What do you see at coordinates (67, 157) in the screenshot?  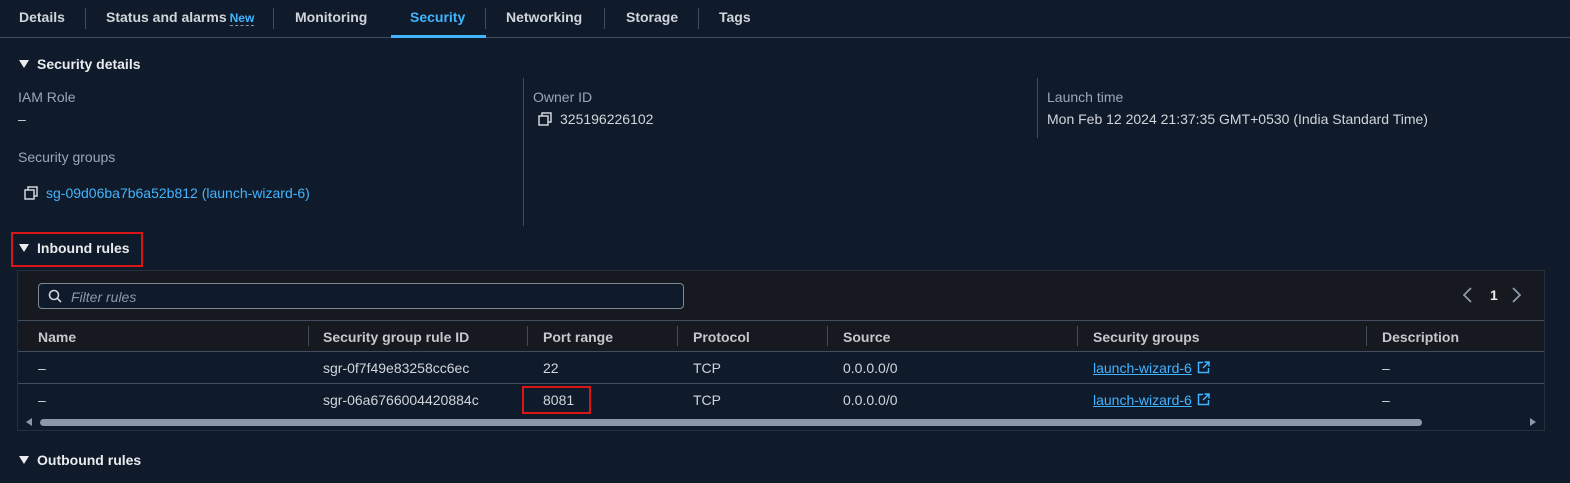 I see `security-groups-label: Security groups` at bounding box center [67, 157].